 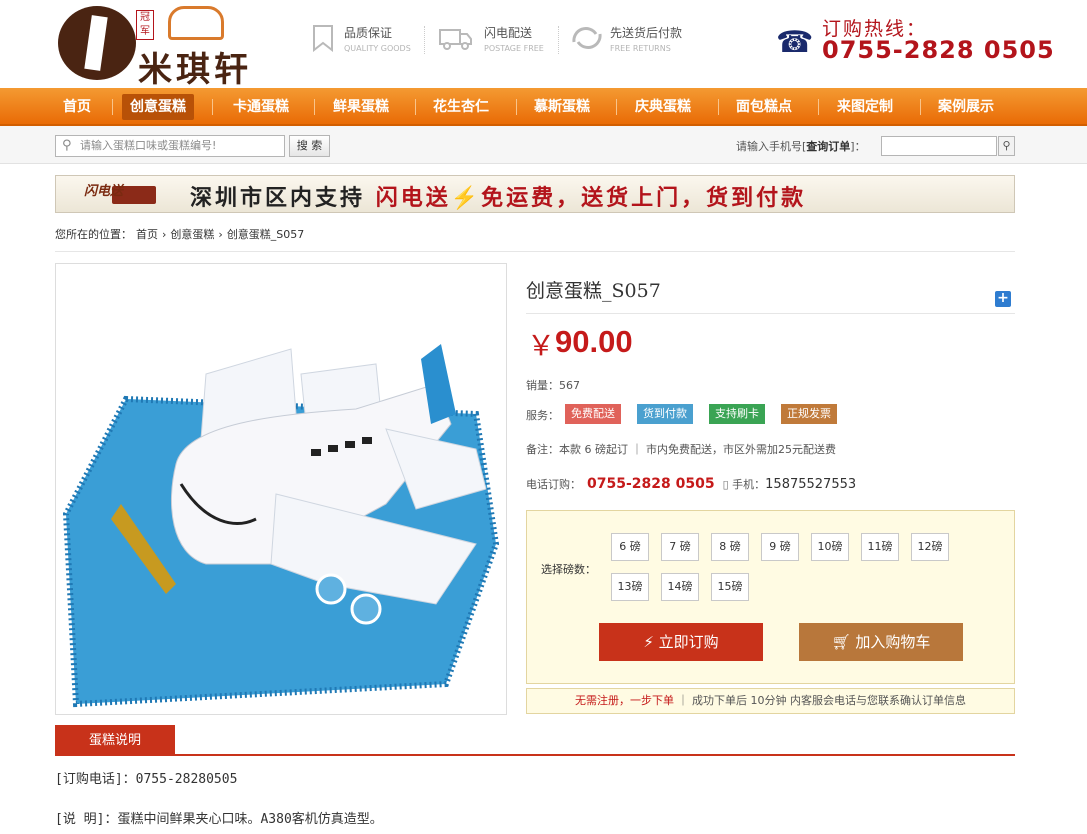 What do you see at coordinates (795, 42) in the screenshot?
I see `telephone-icon: ☎` at bounding box center [795, 42].